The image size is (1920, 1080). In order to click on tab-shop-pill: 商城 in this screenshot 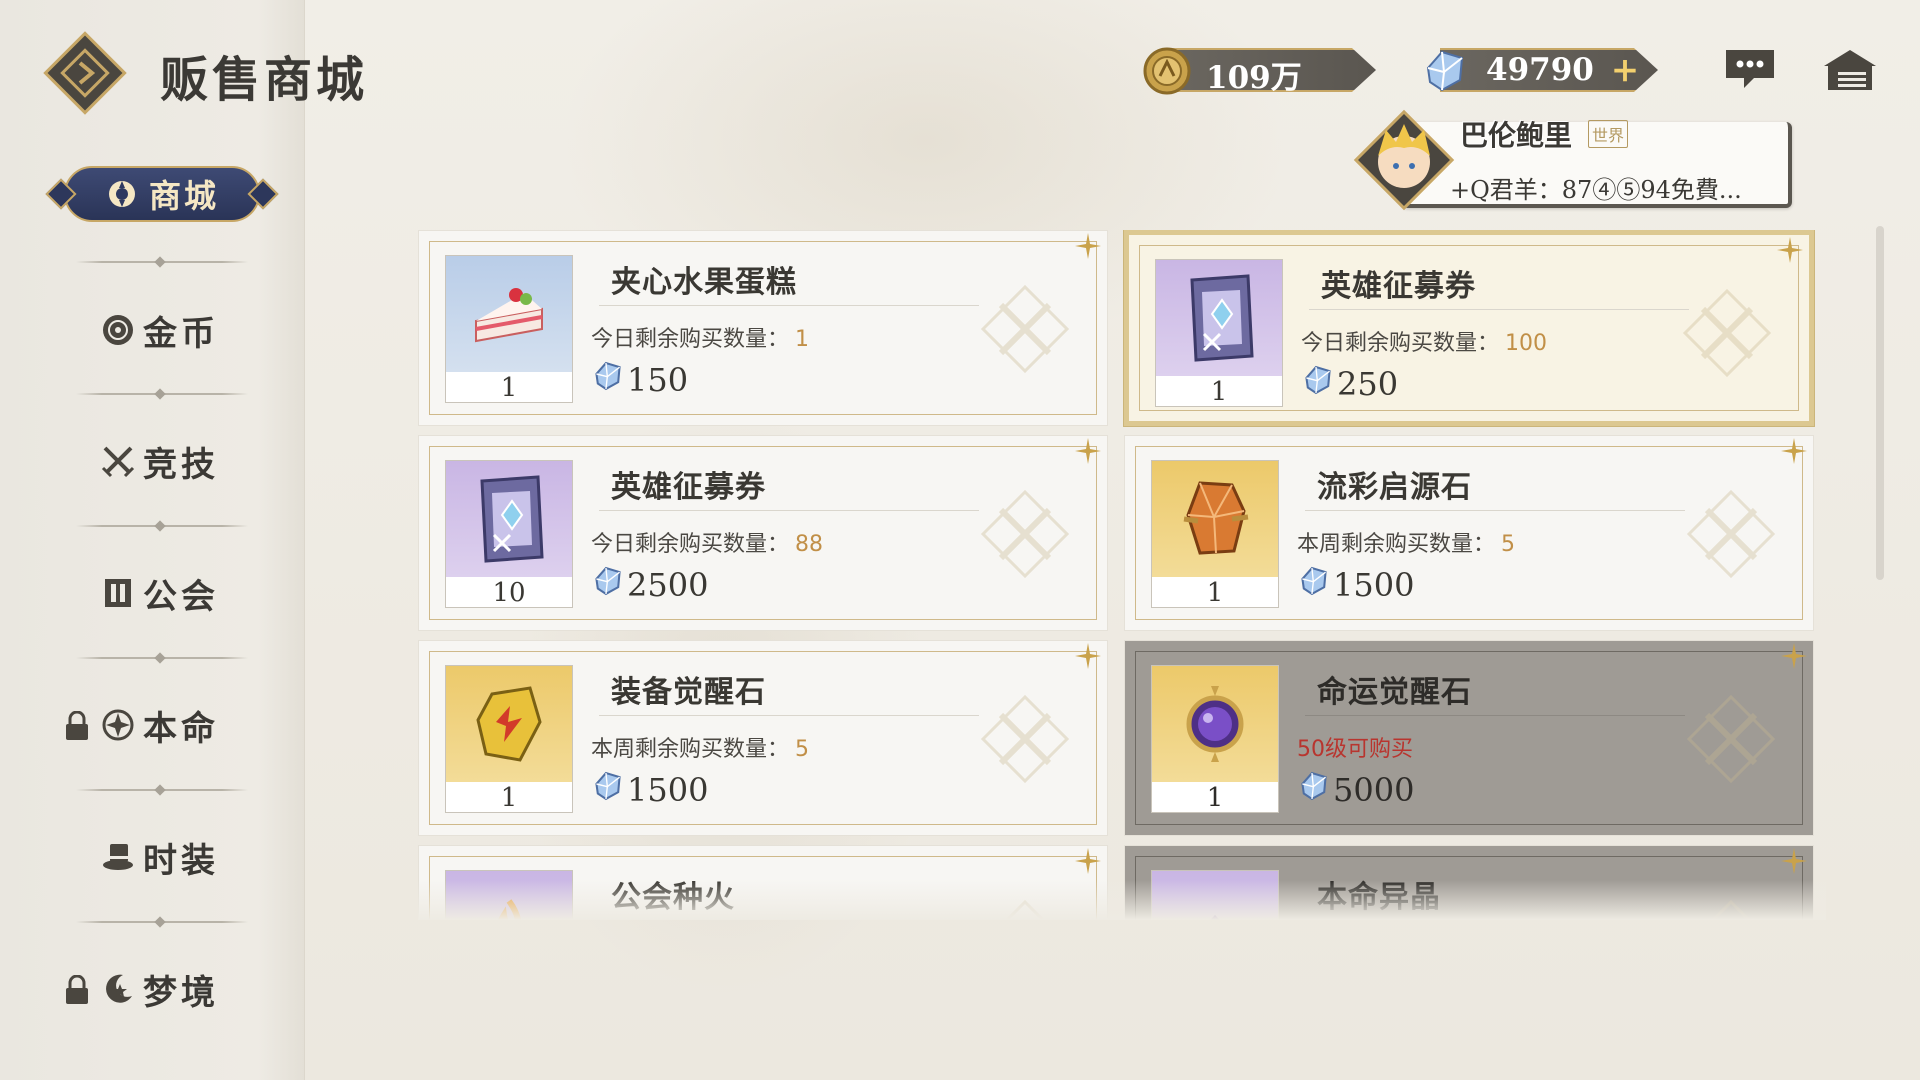, I will do `click(162, 194)`.